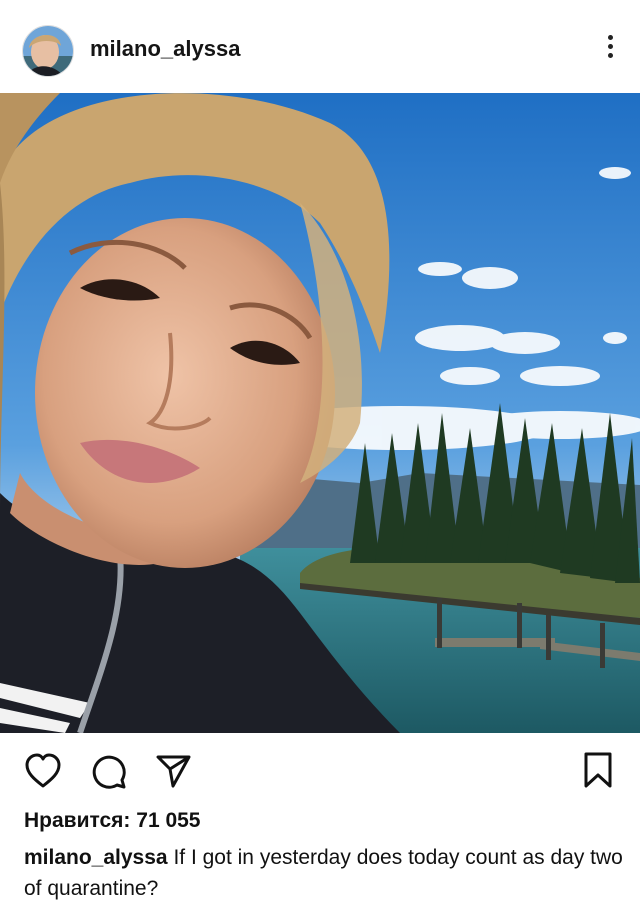 Image resolution: width=640 pixels, height=910 pixels. What do you see at coordinates (165, 49) in the screenshot?
I see `post-username: milano_alyssa` at bounding box center [165, 49].